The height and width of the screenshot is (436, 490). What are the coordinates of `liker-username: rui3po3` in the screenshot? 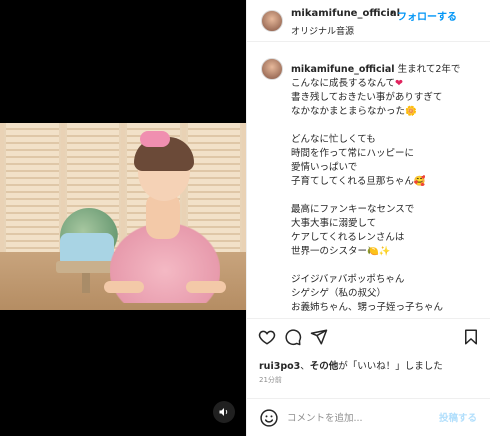 It's located at (279, 366).